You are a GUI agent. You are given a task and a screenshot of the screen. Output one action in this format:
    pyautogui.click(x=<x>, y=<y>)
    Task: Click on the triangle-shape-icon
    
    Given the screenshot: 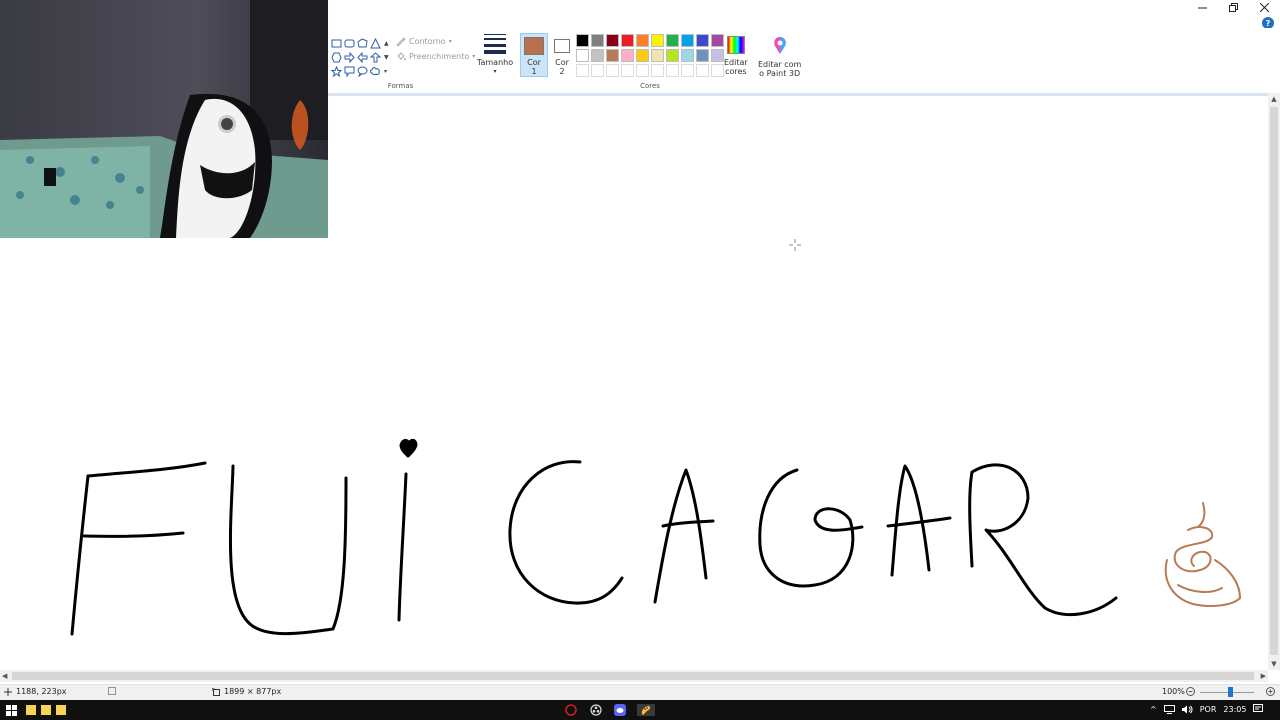 What is the action you would take?
    pyautogui.click(x=375, y=43)
    